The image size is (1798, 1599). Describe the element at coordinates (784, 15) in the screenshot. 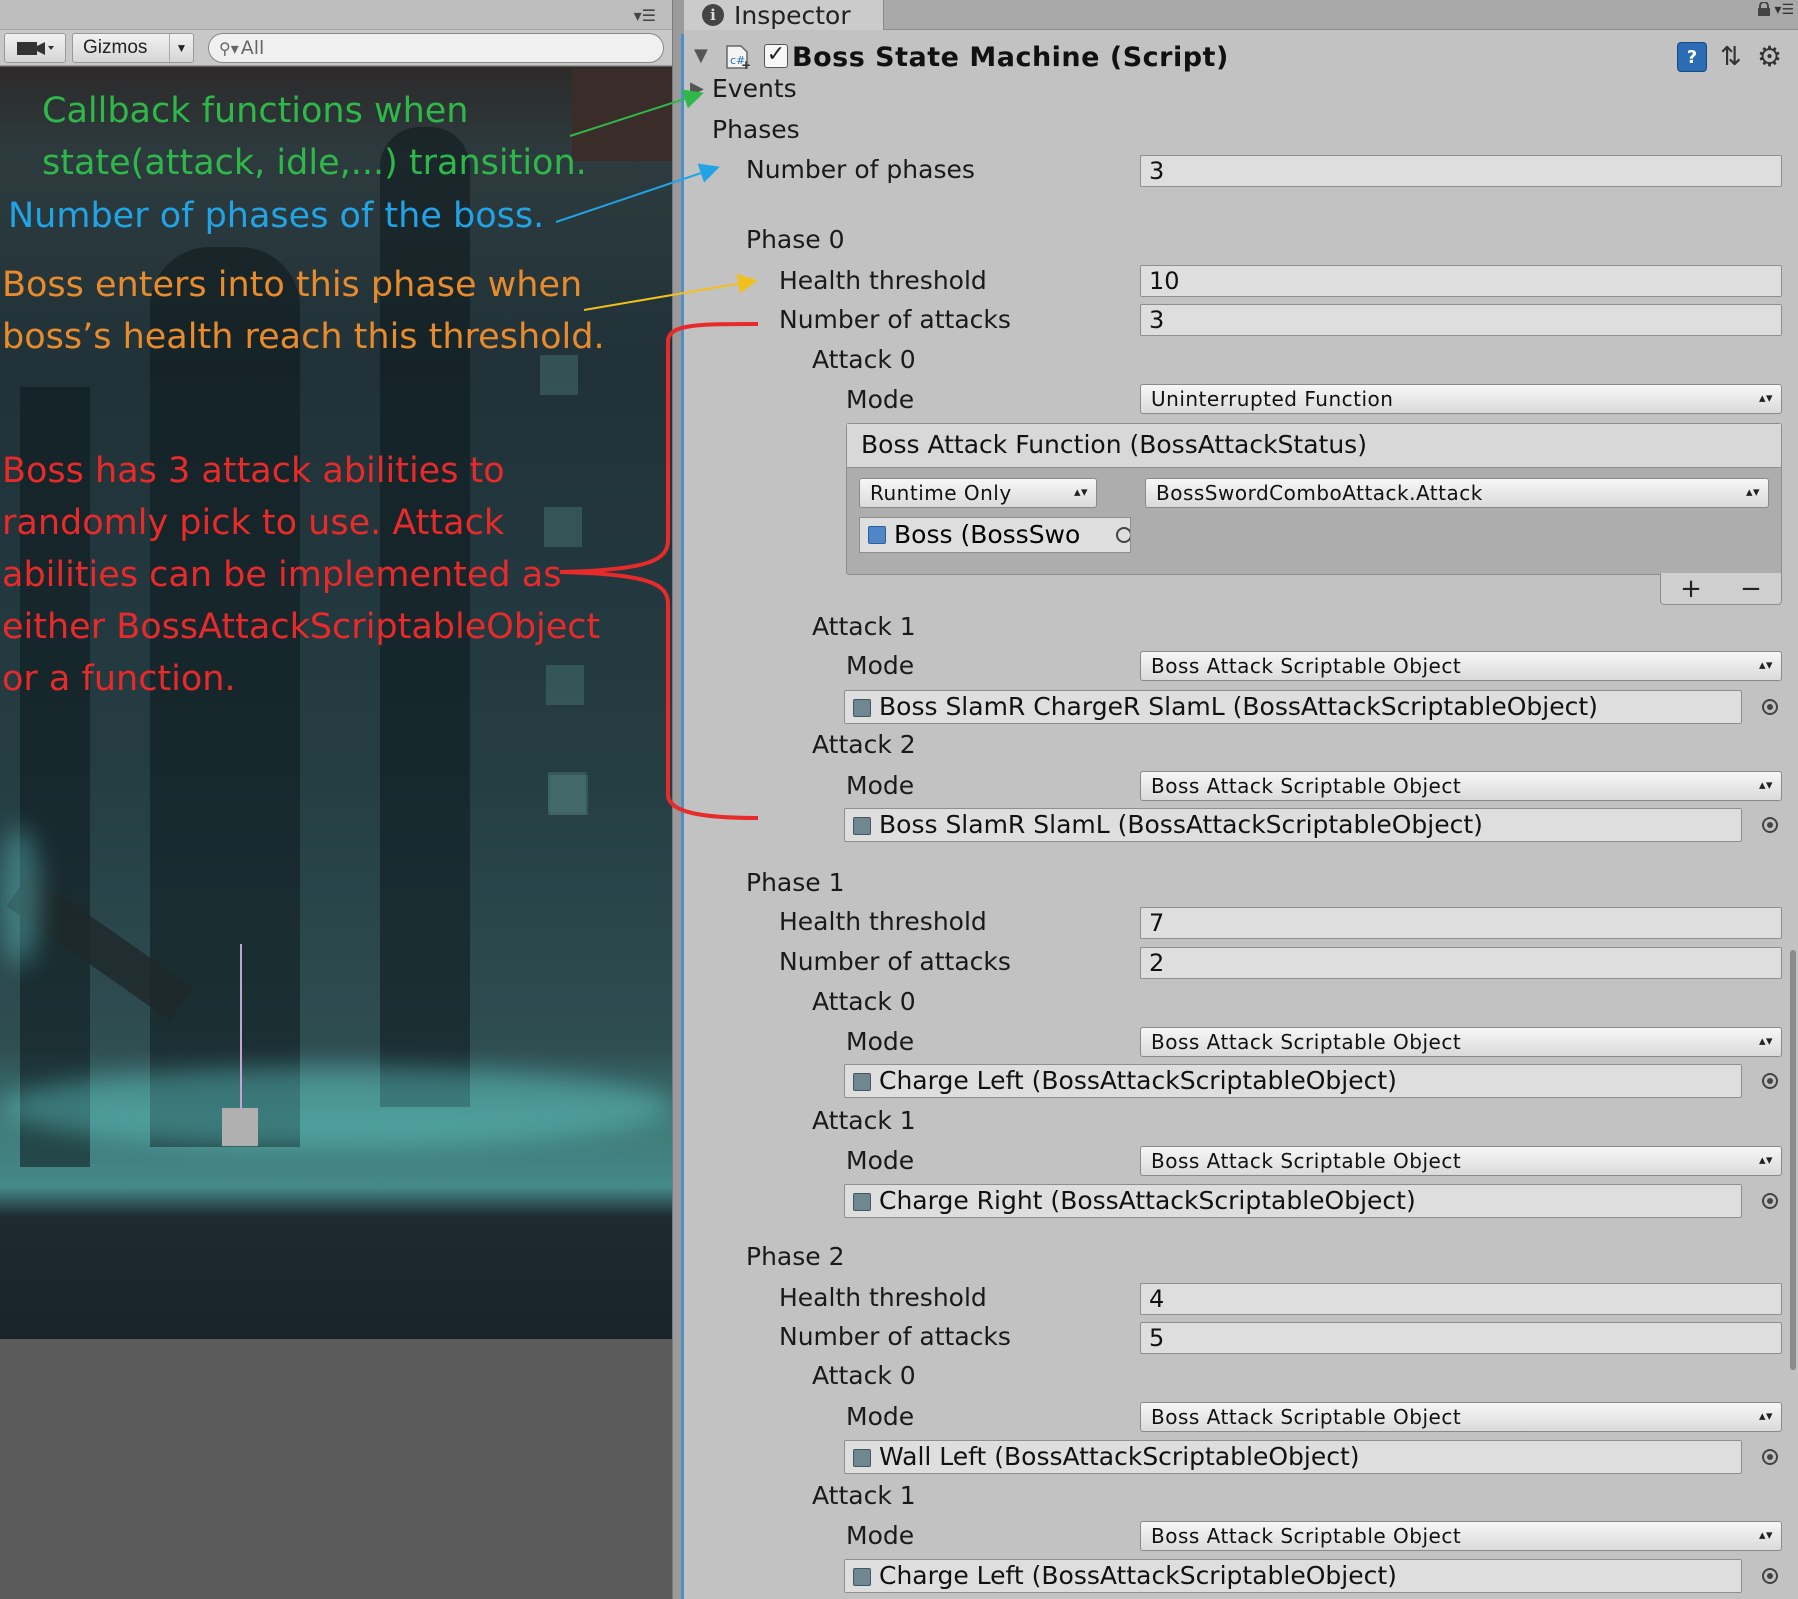

I see `tab-inspector: i Inspector` at that location.